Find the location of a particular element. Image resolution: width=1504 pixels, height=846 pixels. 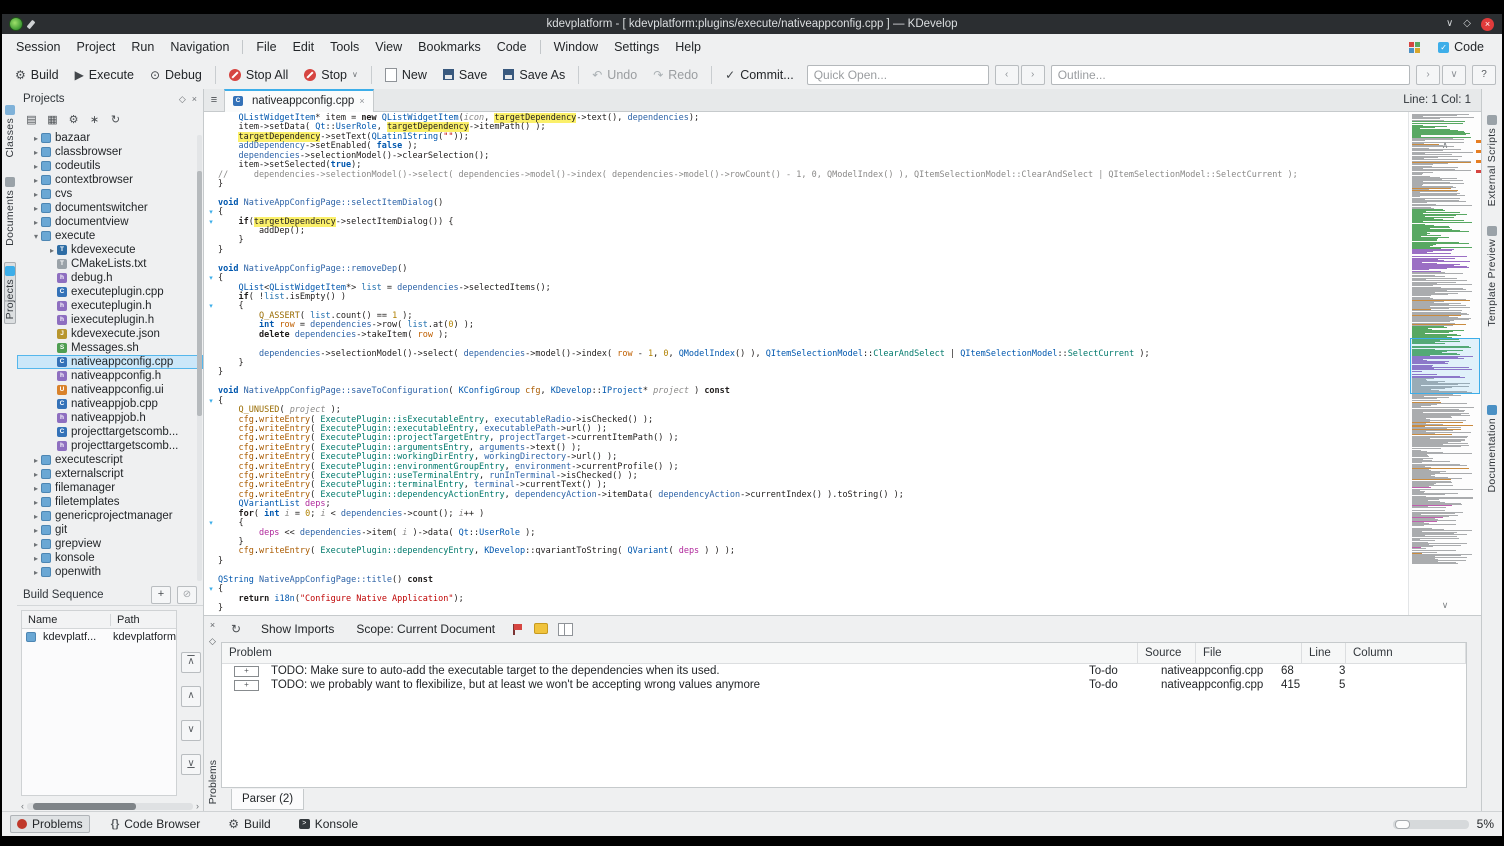

move-up-button: ∧ is located at coordinates (191, 696).